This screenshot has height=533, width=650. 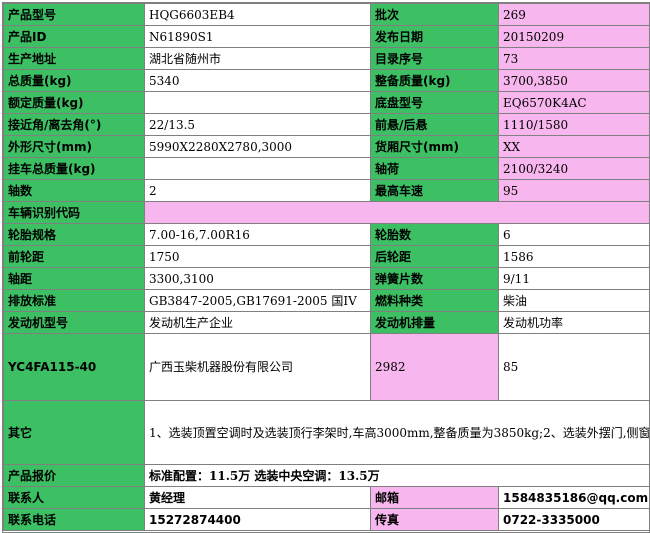 I want to click on label-spring-leaves: 弹簧片数, so click(x=434, y=278).